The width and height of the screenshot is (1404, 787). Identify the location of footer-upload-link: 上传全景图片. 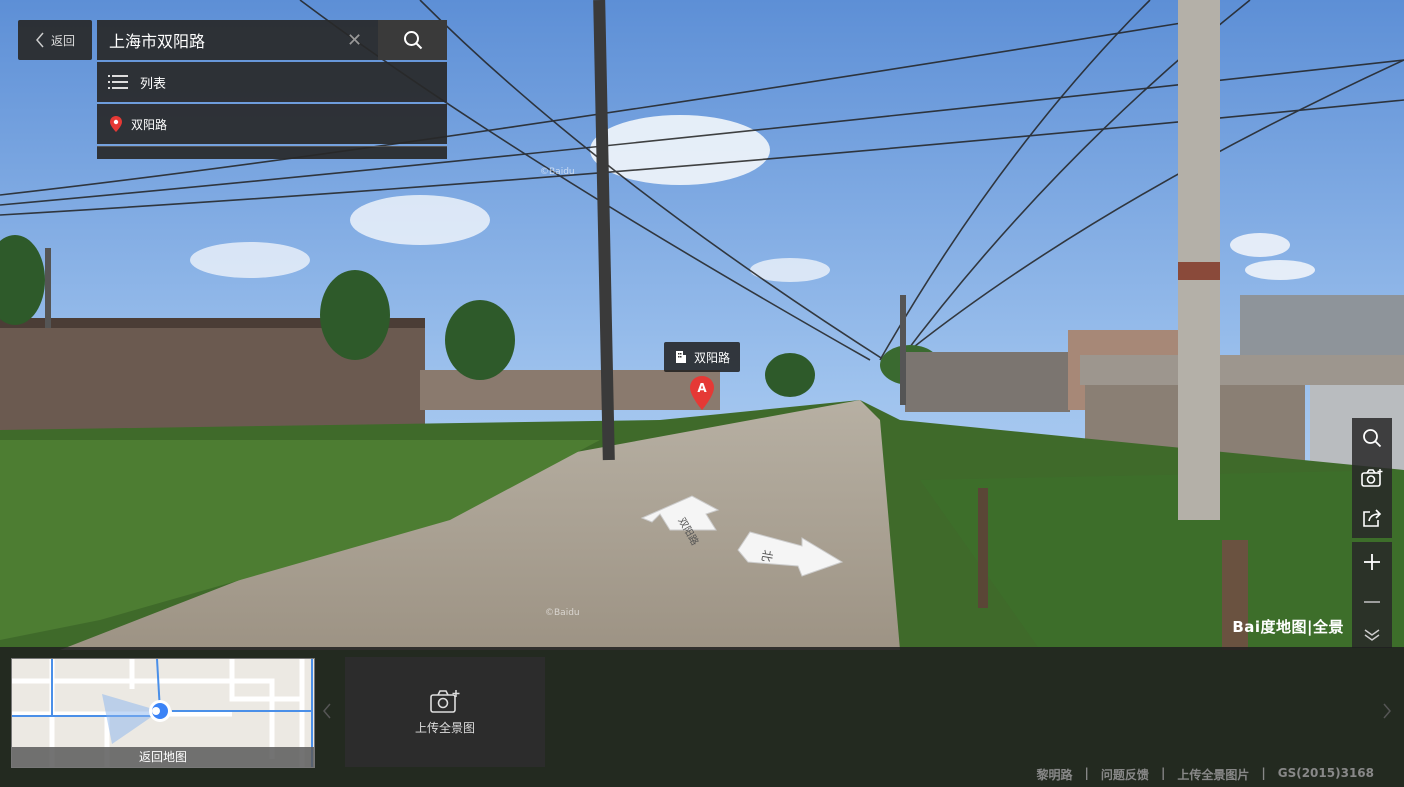
(1213, 774).